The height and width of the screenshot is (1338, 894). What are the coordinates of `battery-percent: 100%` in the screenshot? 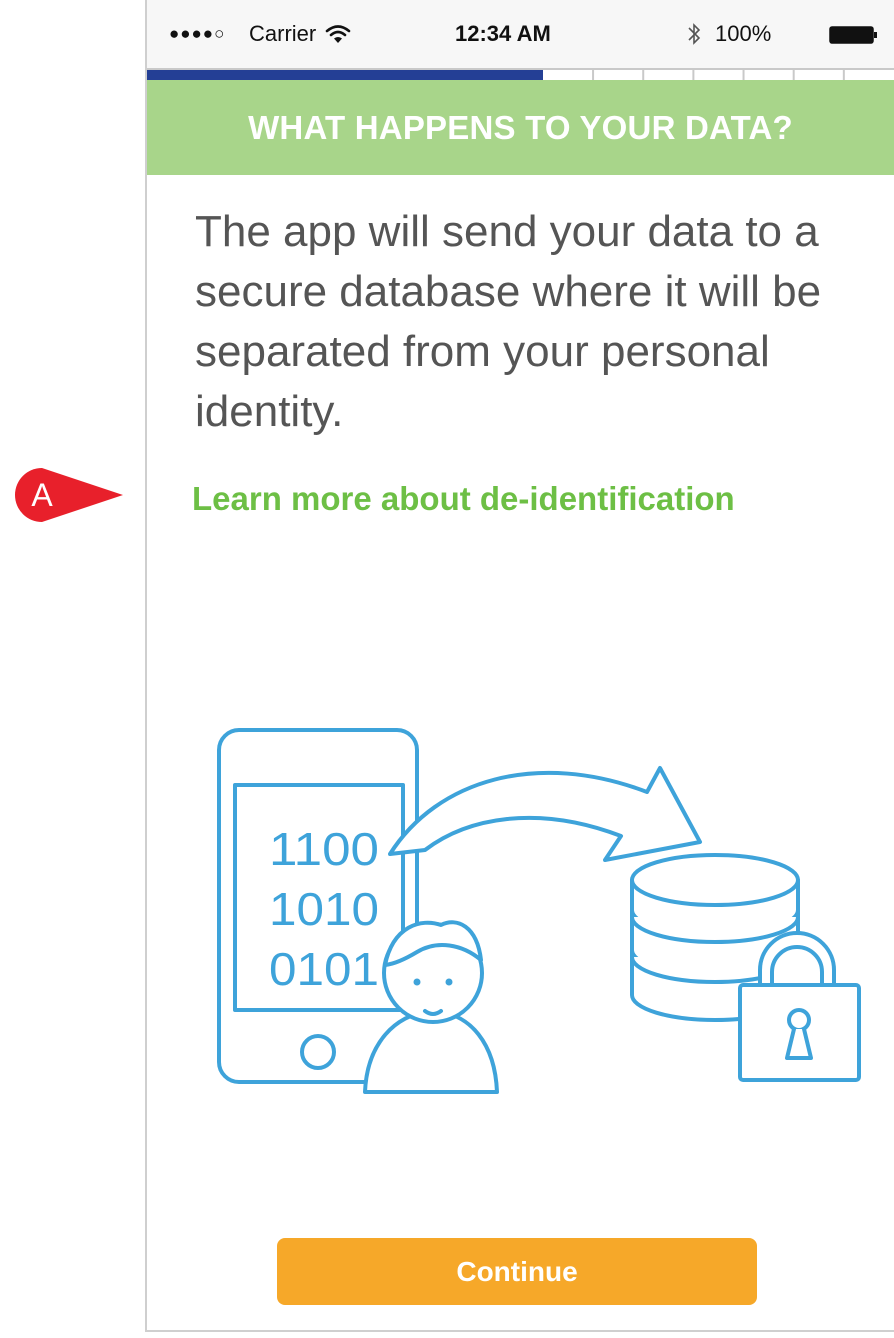 It's located at (743, 33).